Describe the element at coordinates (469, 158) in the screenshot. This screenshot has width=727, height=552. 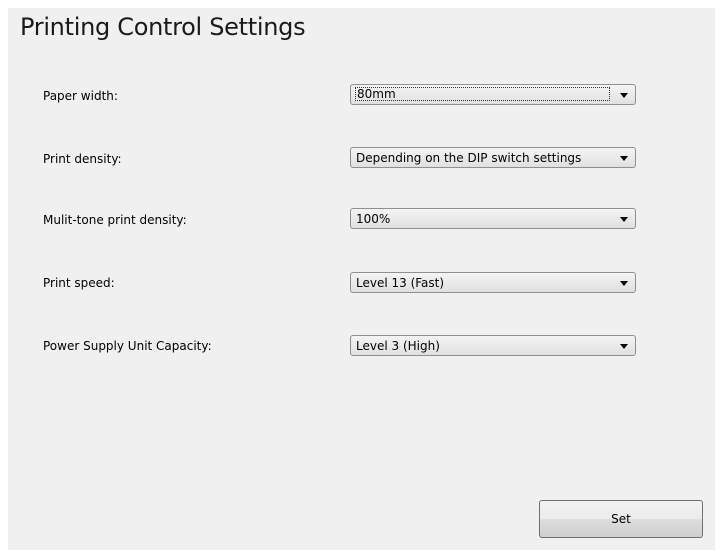
I see `print-density-value: Depending on the DIP switch settings` at that location.